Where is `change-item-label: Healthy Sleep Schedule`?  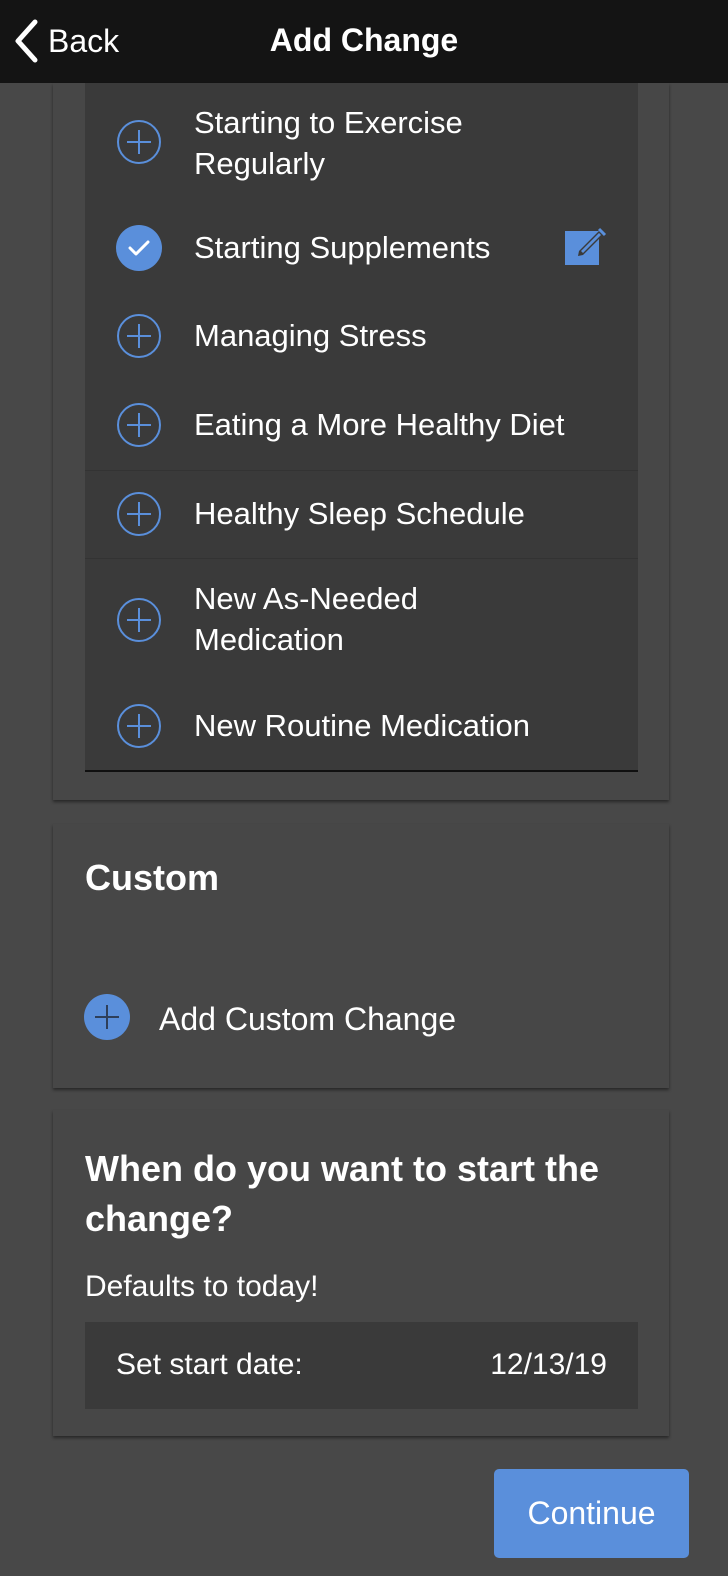 change-item-label: Healthy Sleep Schedule is located at coordinates (359, 513).